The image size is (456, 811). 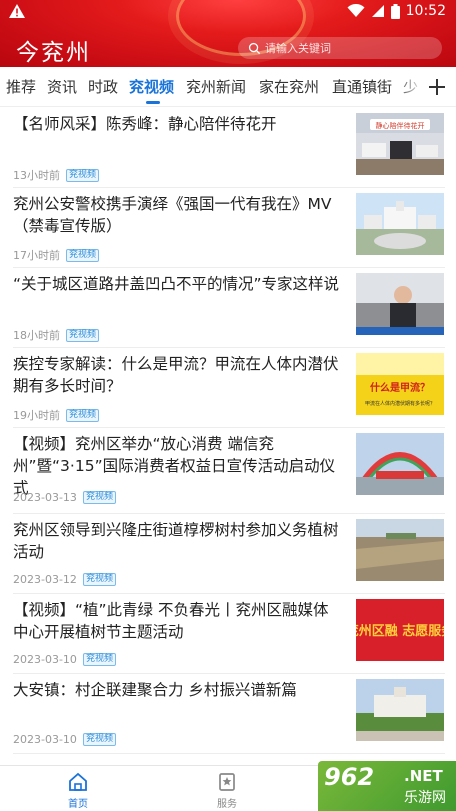 I want to click on news-meta: 18小时前 兖视频, so click(x=56, y=335).